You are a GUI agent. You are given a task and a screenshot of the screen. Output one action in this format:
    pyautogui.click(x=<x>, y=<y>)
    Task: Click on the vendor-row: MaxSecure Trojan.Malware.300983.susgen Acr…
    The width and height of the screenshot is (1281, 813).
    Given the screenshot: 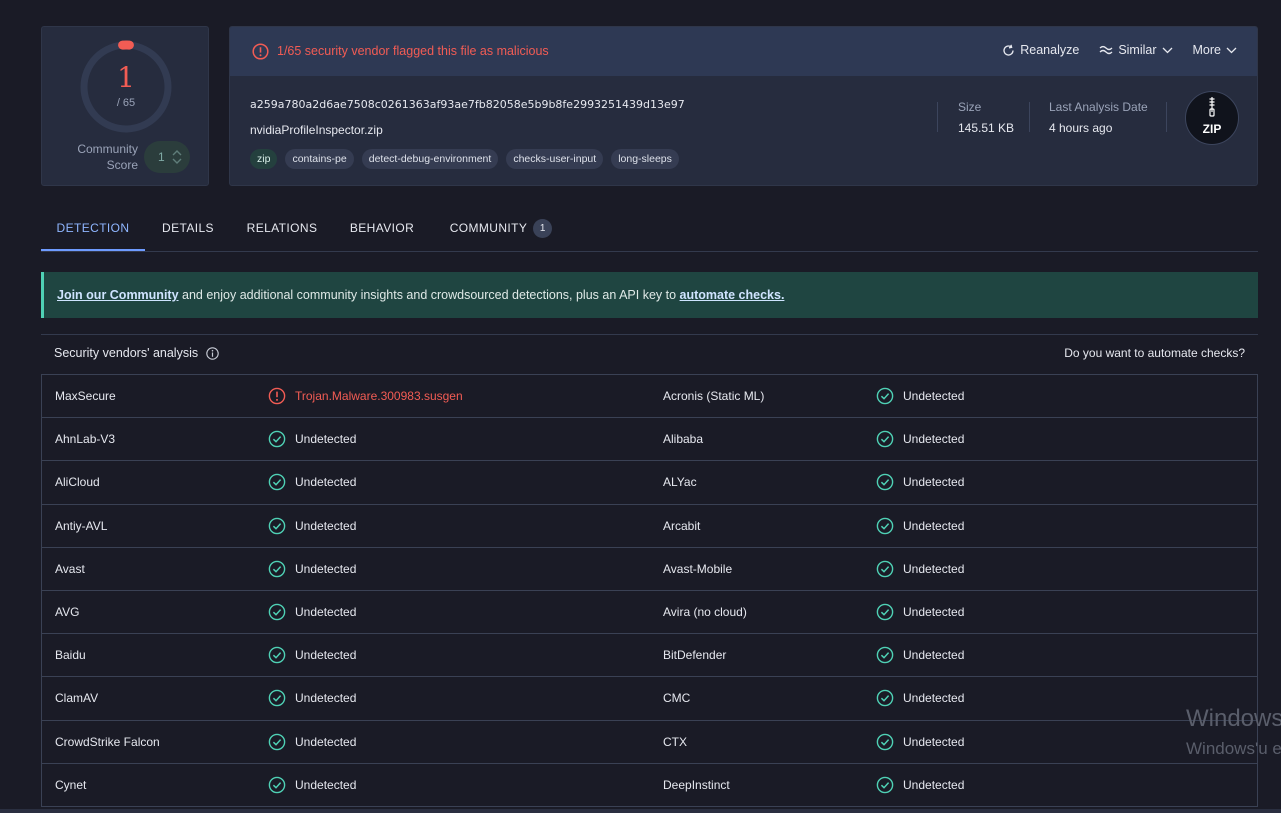 What is the action you would take?
    pyautogui.click(x=649, y=397)
    